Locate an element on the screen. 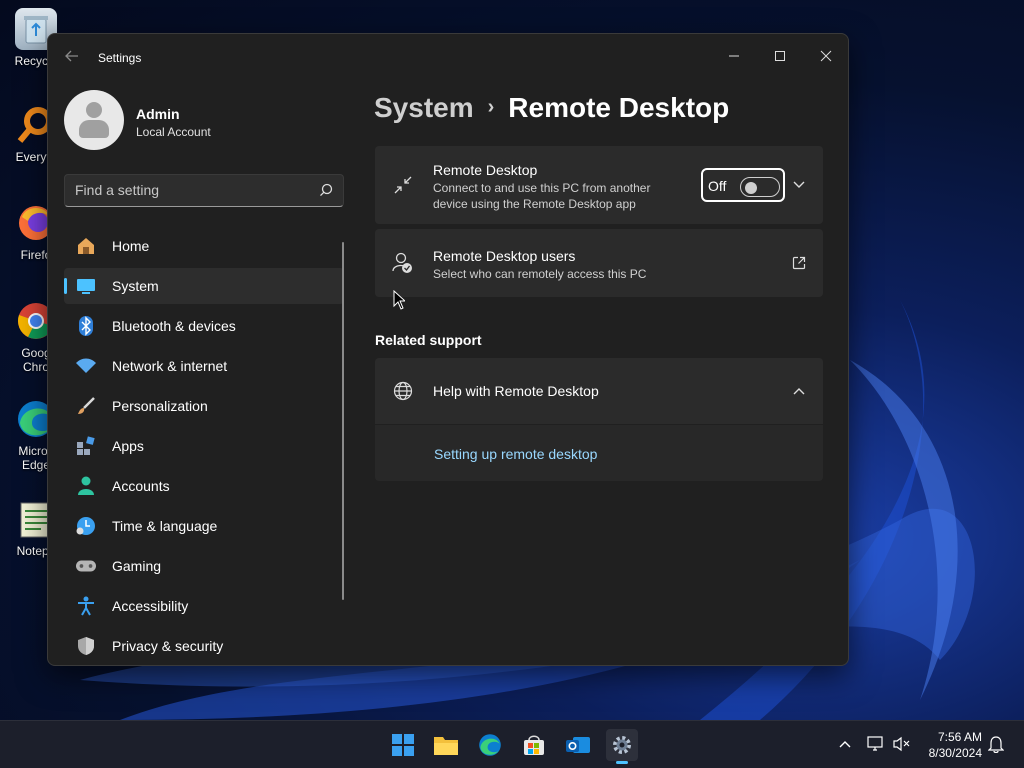 The image size is (1024, 768). globe-icon is located at coordinates (403, 391).